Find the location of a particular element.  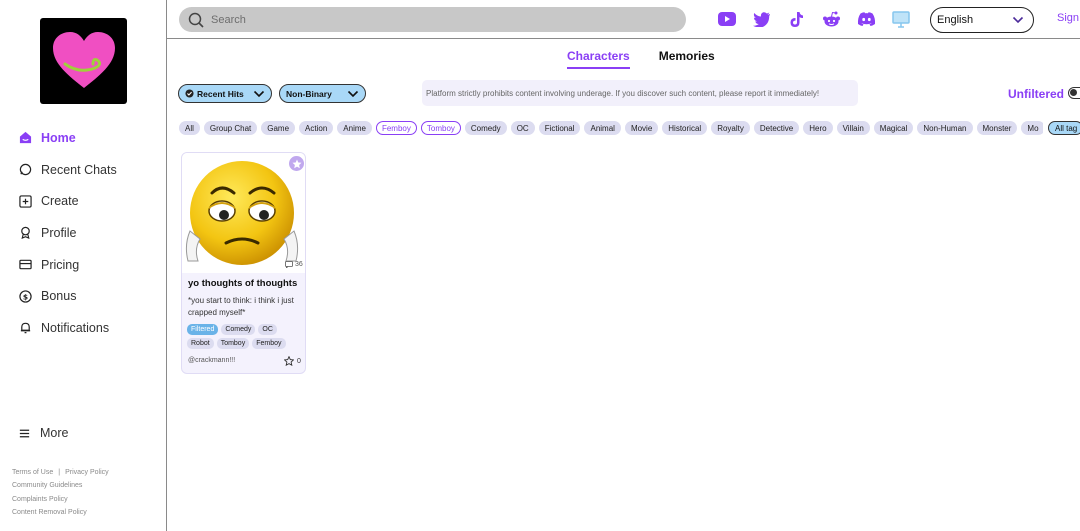

tag-chip: Monster is located at coordinates (997, 128).